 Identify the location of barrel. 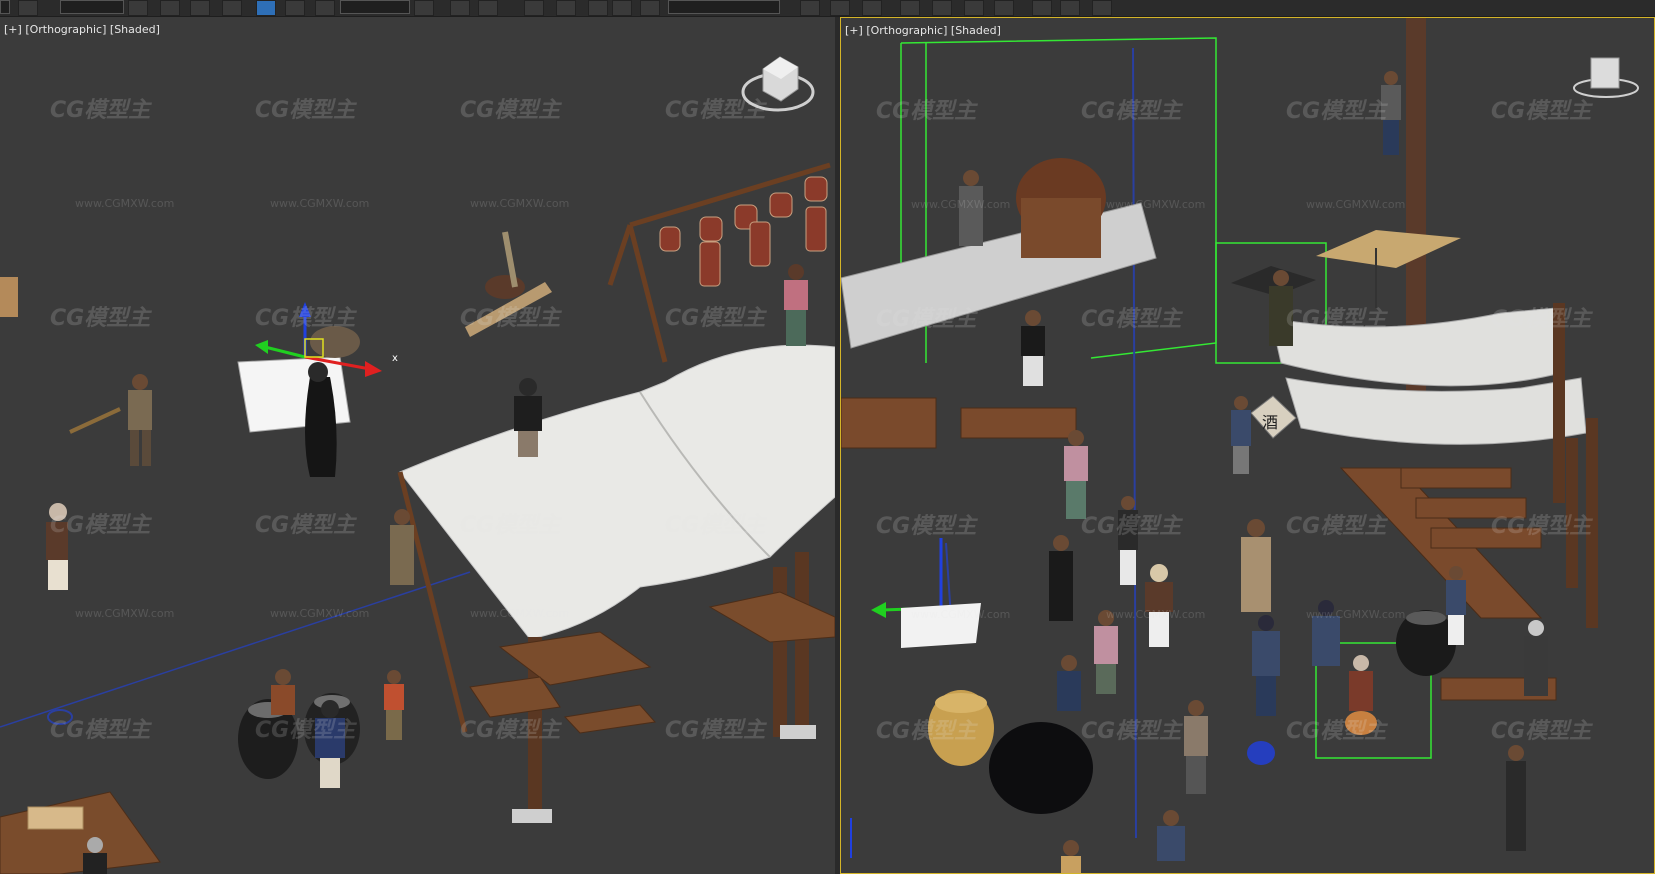
(1061, 208).